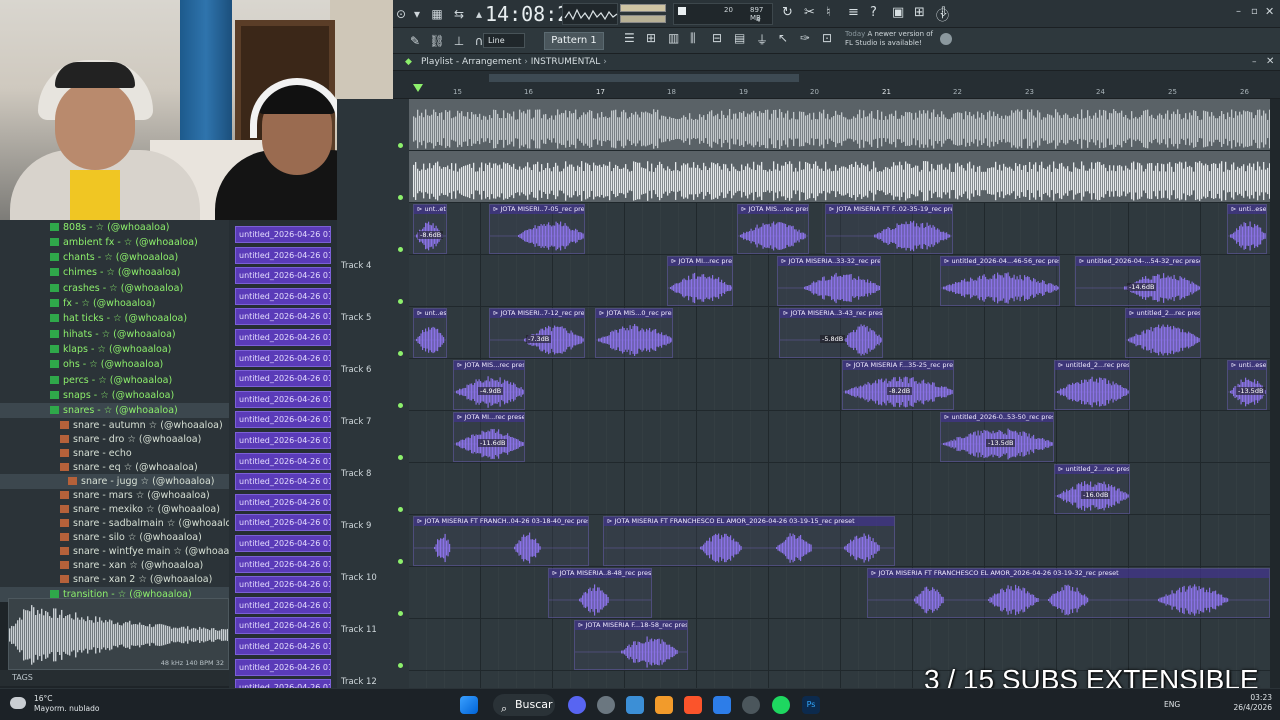 Image resolution: width=1280 pixels, height=720 pixels. What do you see at coordinates (114, 349) in the screenshot?
I see `browser-item: klaps - ☆ (@whoaaloa)` at bounding box center [114, 349].